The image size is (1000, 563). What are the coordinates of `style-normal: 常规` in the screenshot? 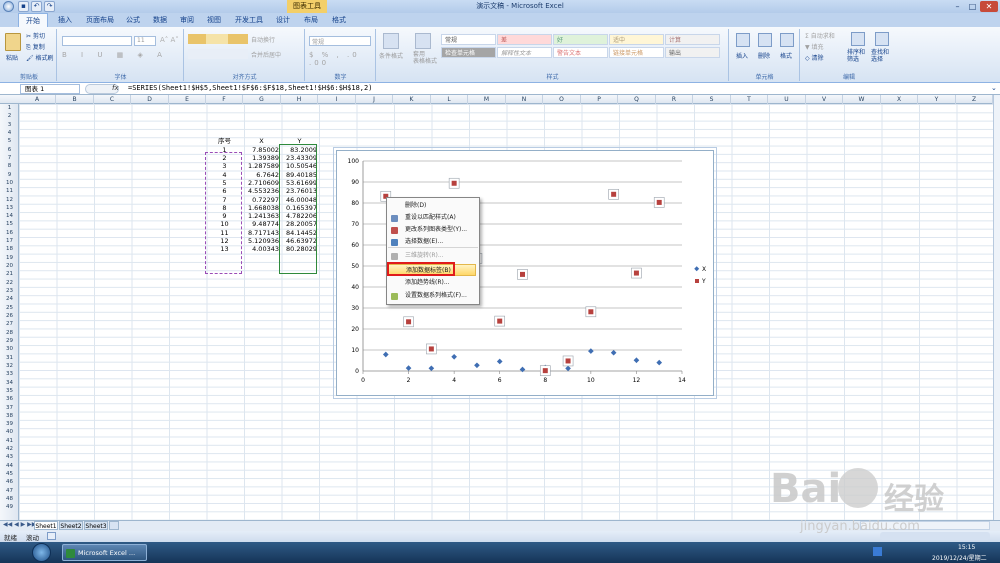 It's located at (468, 39).